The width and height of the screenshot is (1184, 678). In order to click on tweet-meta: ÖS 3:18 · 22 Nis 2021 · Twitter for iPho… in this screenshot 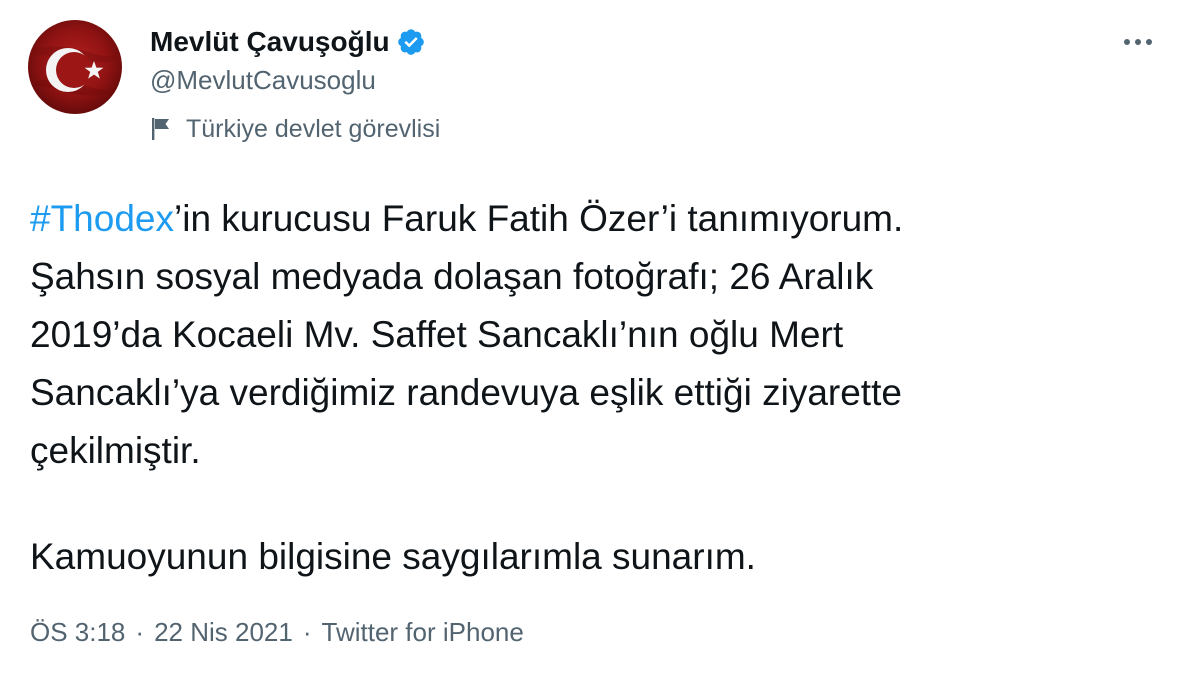, I will do `click(277, 632)`.